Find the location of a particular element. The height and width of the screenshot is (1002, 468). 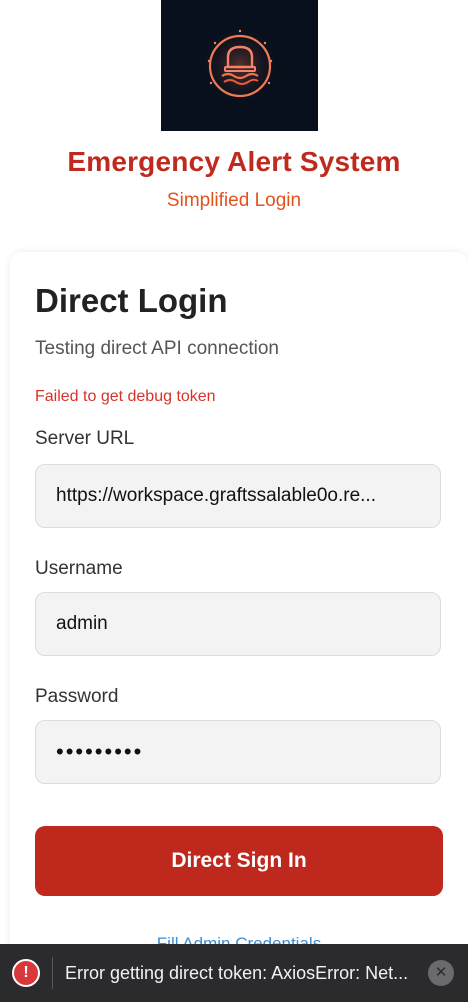

close-icon: ✕ is located at coordinates (441, 973).